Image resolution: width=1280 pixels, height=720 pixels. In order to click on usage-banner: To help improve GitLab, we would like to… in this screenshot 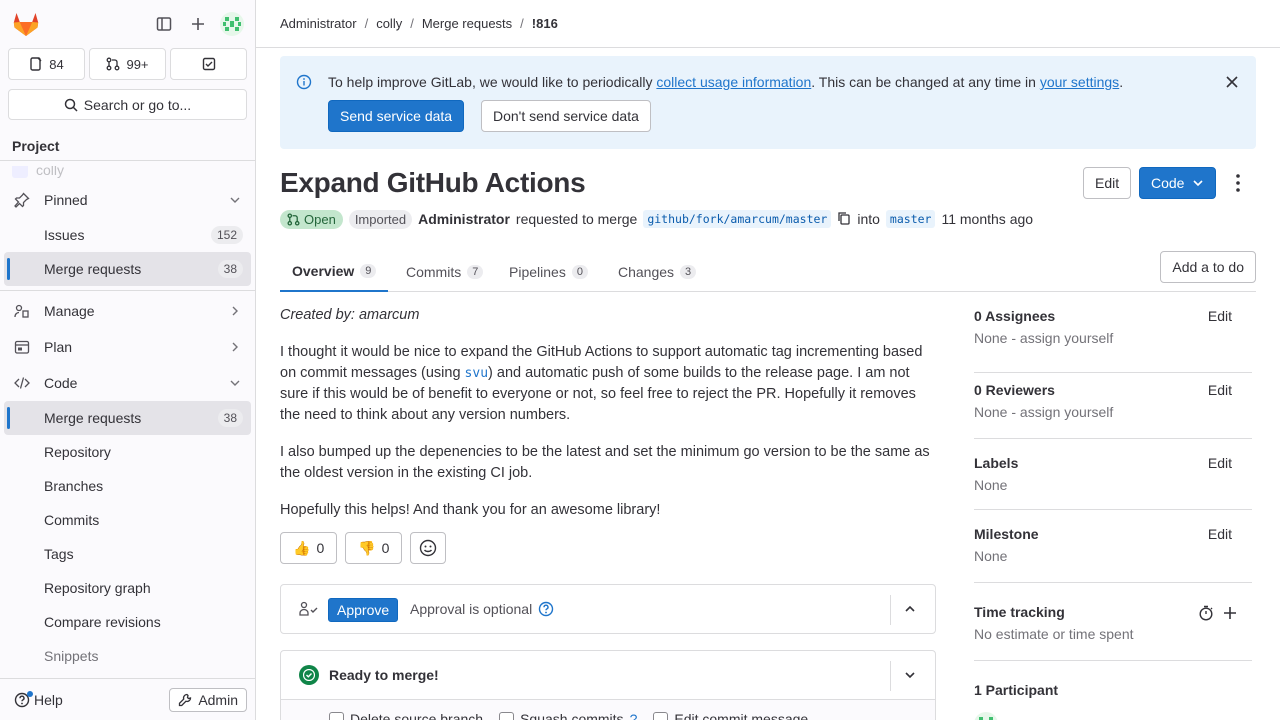, I will do `click(768, 102)`.